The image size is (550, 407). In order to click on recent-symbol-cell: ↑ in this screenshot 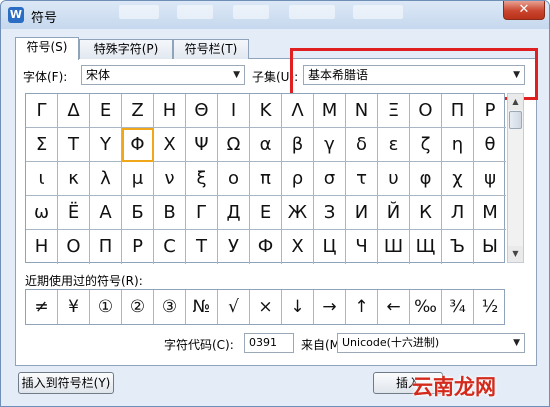, I will do `click(362, 307)`.